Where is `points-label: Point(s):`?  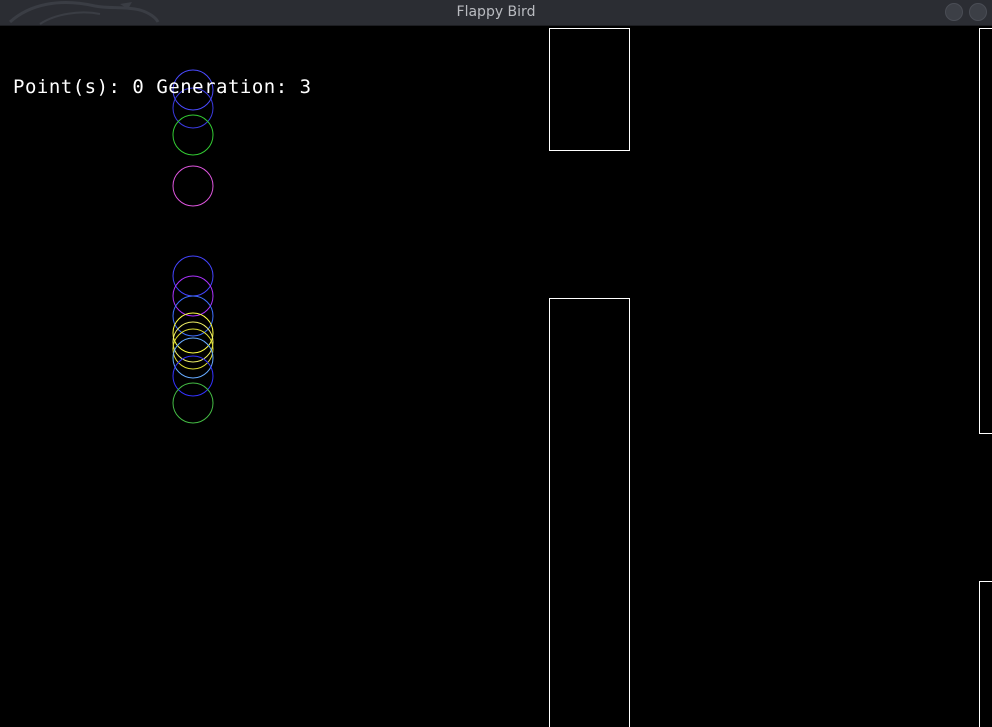
points-label: Point(s): is located at coordinates (67, 87).